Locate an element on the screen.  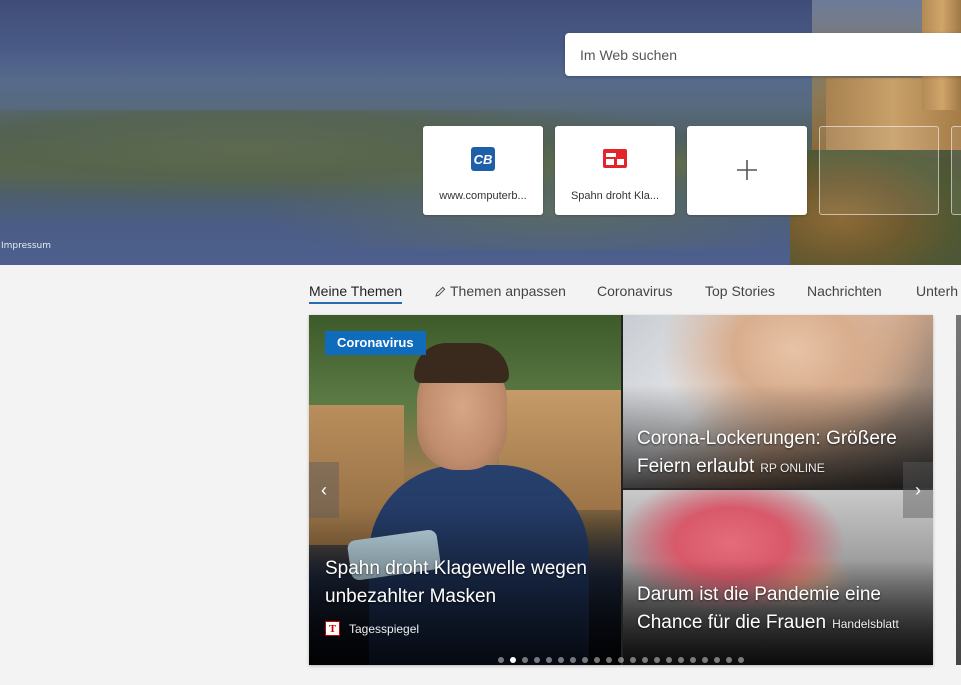
tab-coronavirus: Coronavirus is located at coordinates (634, 291).